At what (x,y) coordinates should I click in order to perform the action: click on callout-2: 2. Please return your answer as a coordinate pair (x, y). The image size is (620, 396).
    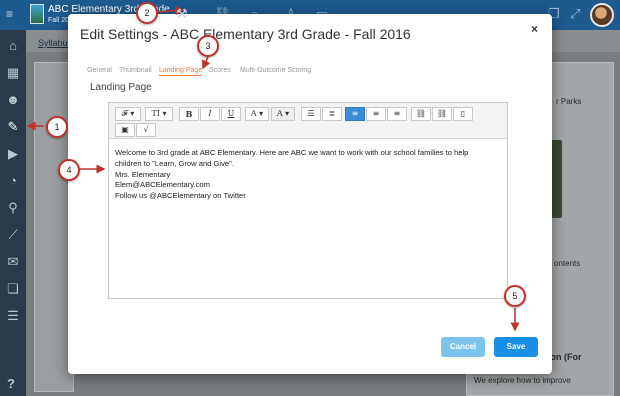
    Looking at the image, I should click on (147, 13).